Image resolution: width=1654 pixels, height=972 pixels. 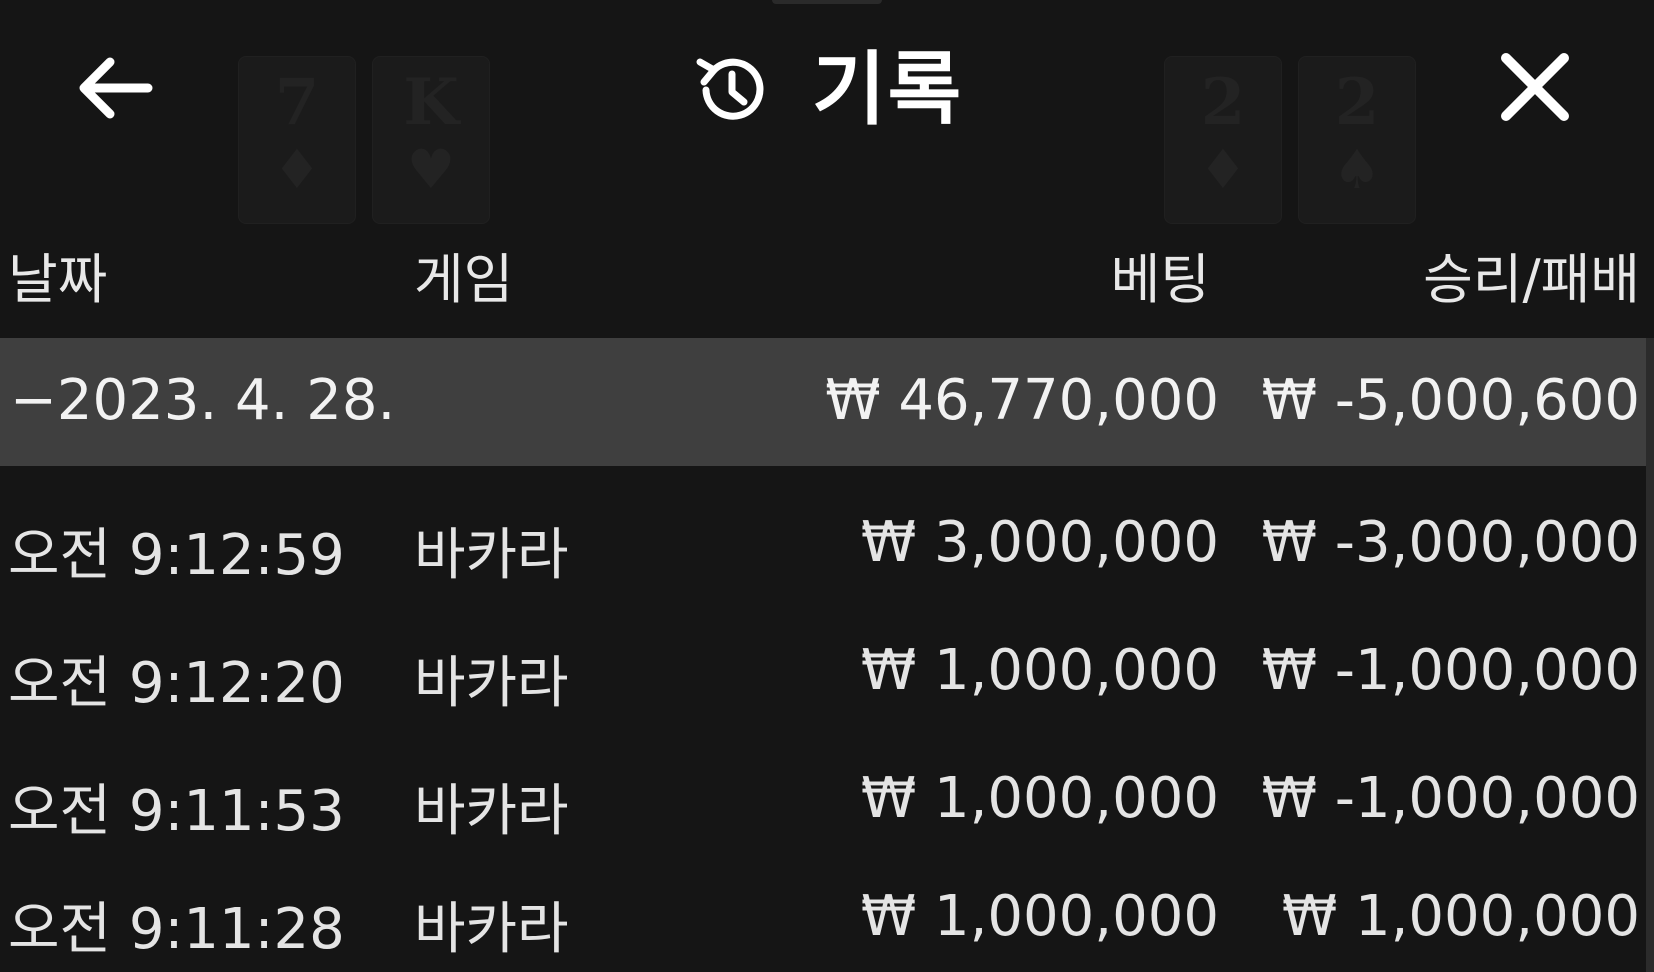 What do you see at coordinates (176, 555) in the screenshot?
I see `row-time: 오전 9:12:59` at bounding box center [176, 555].